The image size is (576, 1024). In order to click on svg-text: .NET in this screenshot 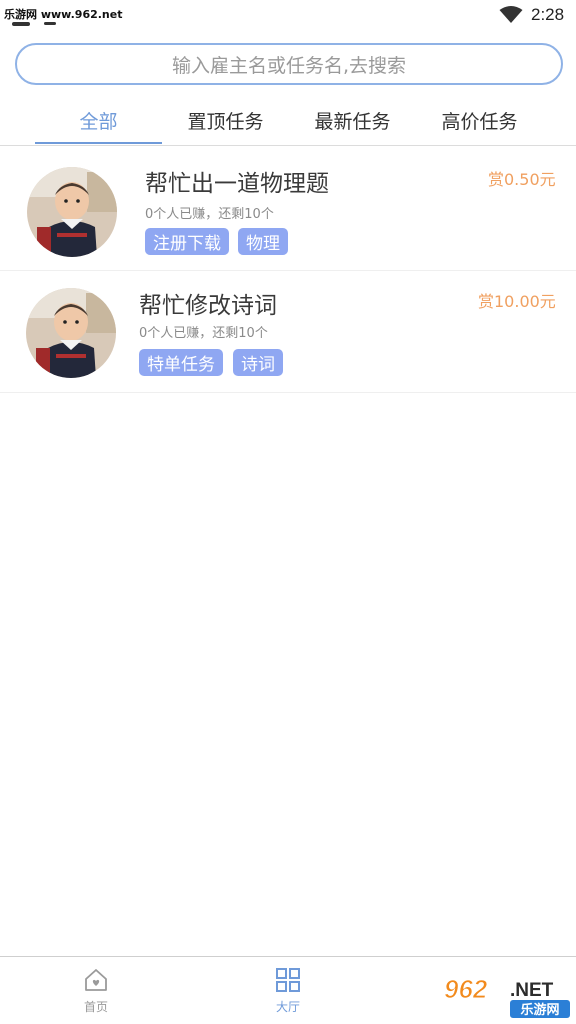, I will do `click(532, 990)`.